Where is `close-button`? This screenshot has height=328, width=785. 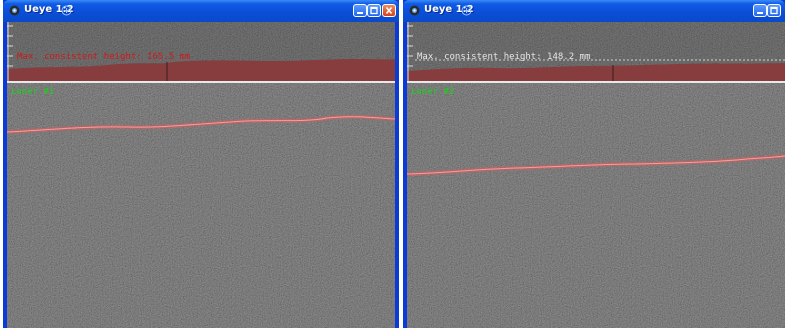
close-button is located at coordinates (389, 10).